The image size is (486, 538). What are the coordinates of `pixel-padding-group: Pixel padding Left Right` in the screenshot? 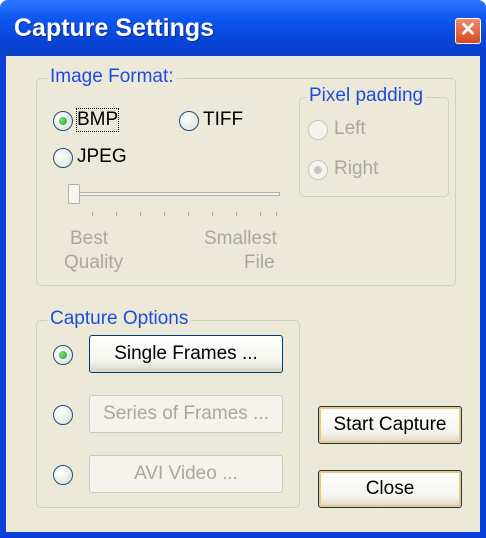 It's located at (374, 141).